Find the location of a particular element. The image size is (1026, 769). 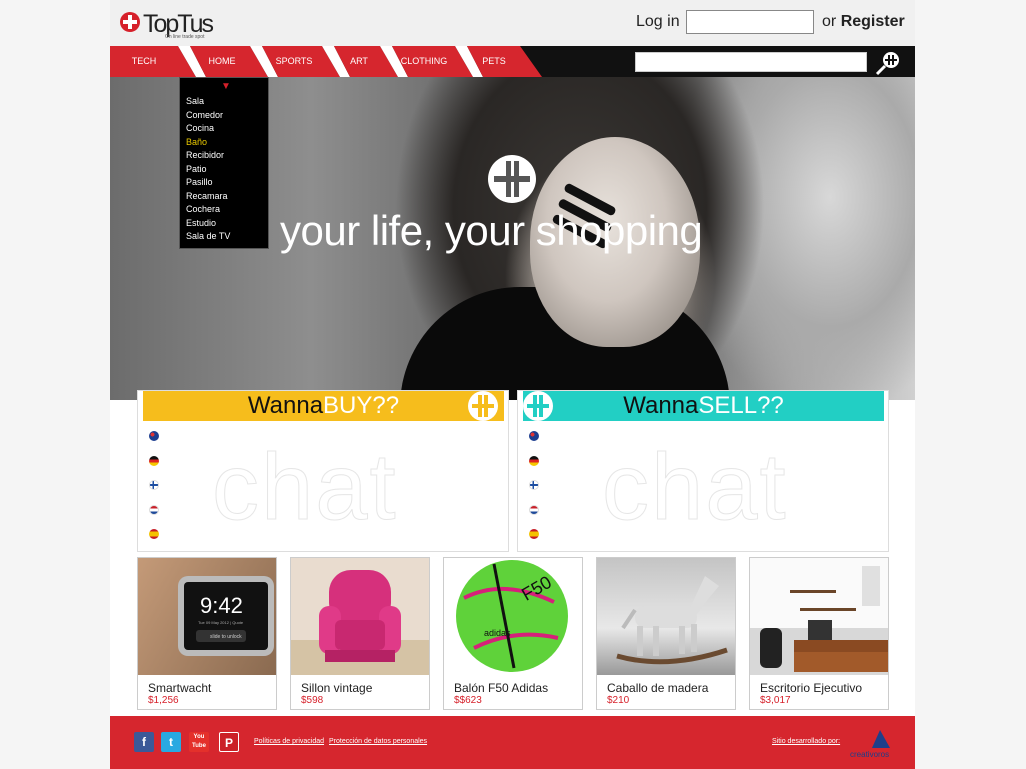

nav-home: HOME is located at coordinates (222, 61).